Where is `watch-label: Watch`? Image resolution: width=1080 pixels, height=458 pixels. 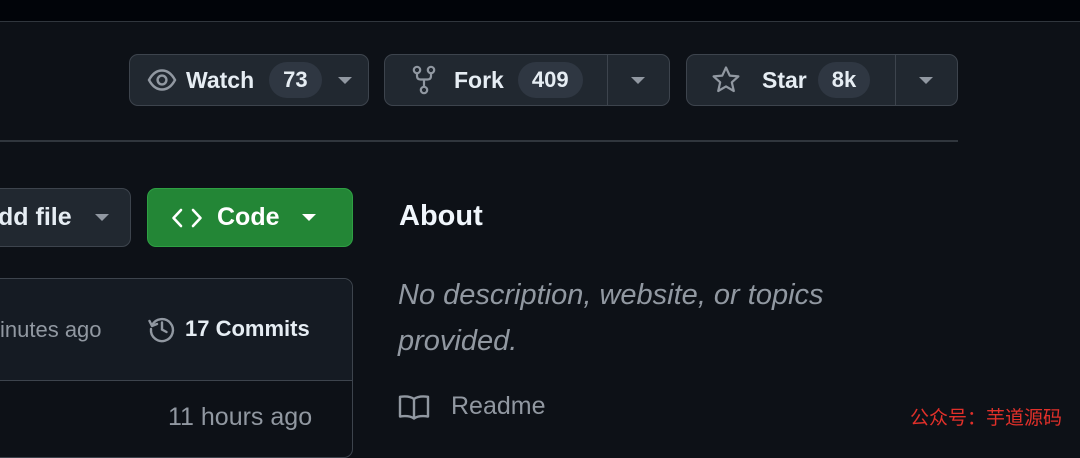 watch-label: Watch is located at coordinates (220, 79).